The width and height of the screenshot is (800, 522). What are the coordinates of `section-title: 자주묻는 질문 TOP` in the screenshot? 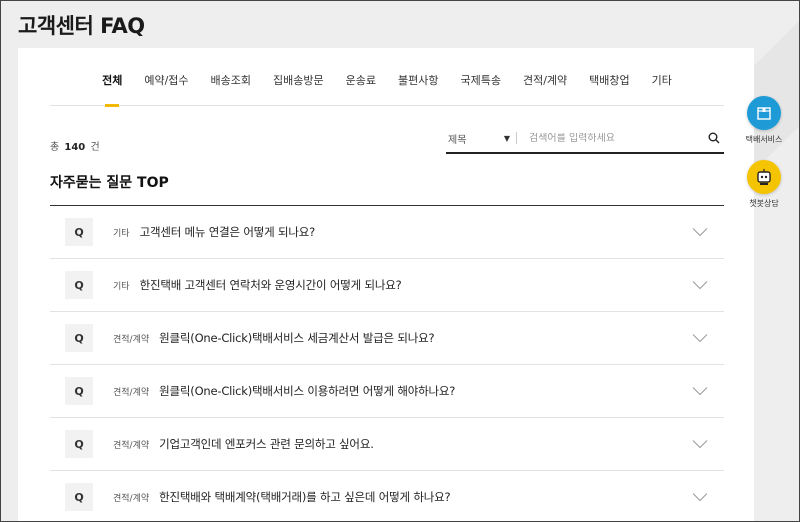 It's located at (109, 183).